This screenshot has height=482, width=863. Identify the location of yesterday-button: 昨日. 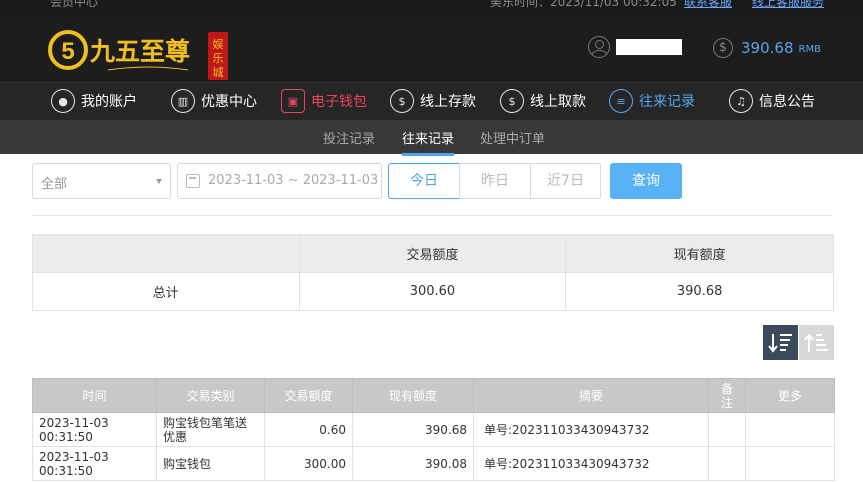
(495, 181).